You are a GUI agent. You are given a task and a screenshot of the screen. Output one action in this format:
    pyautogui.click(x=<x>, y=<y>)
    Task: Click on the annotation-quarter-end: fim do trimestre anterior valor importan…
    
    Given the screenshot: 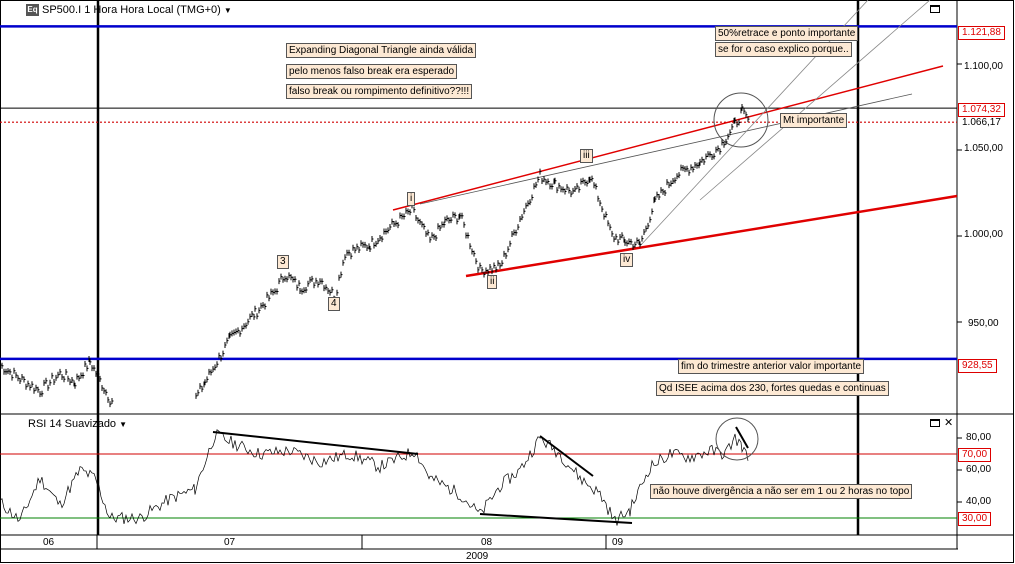 What is the action you would take?
    pyautogui.click(x=771, y=366)
    